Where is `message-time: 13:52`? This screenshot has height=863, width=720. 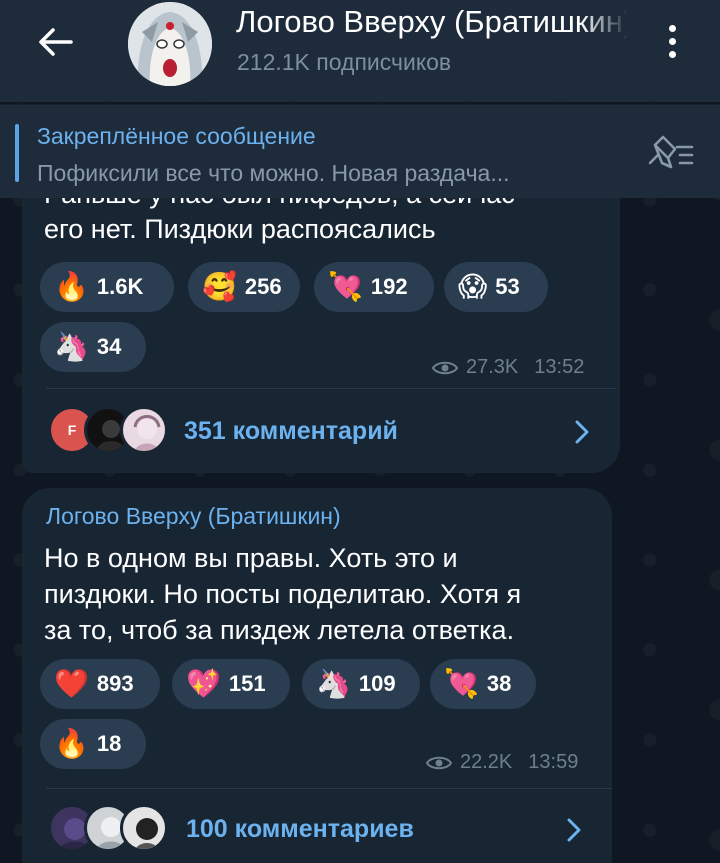
message-time: 13:52 is located at coordinates (559, 367).